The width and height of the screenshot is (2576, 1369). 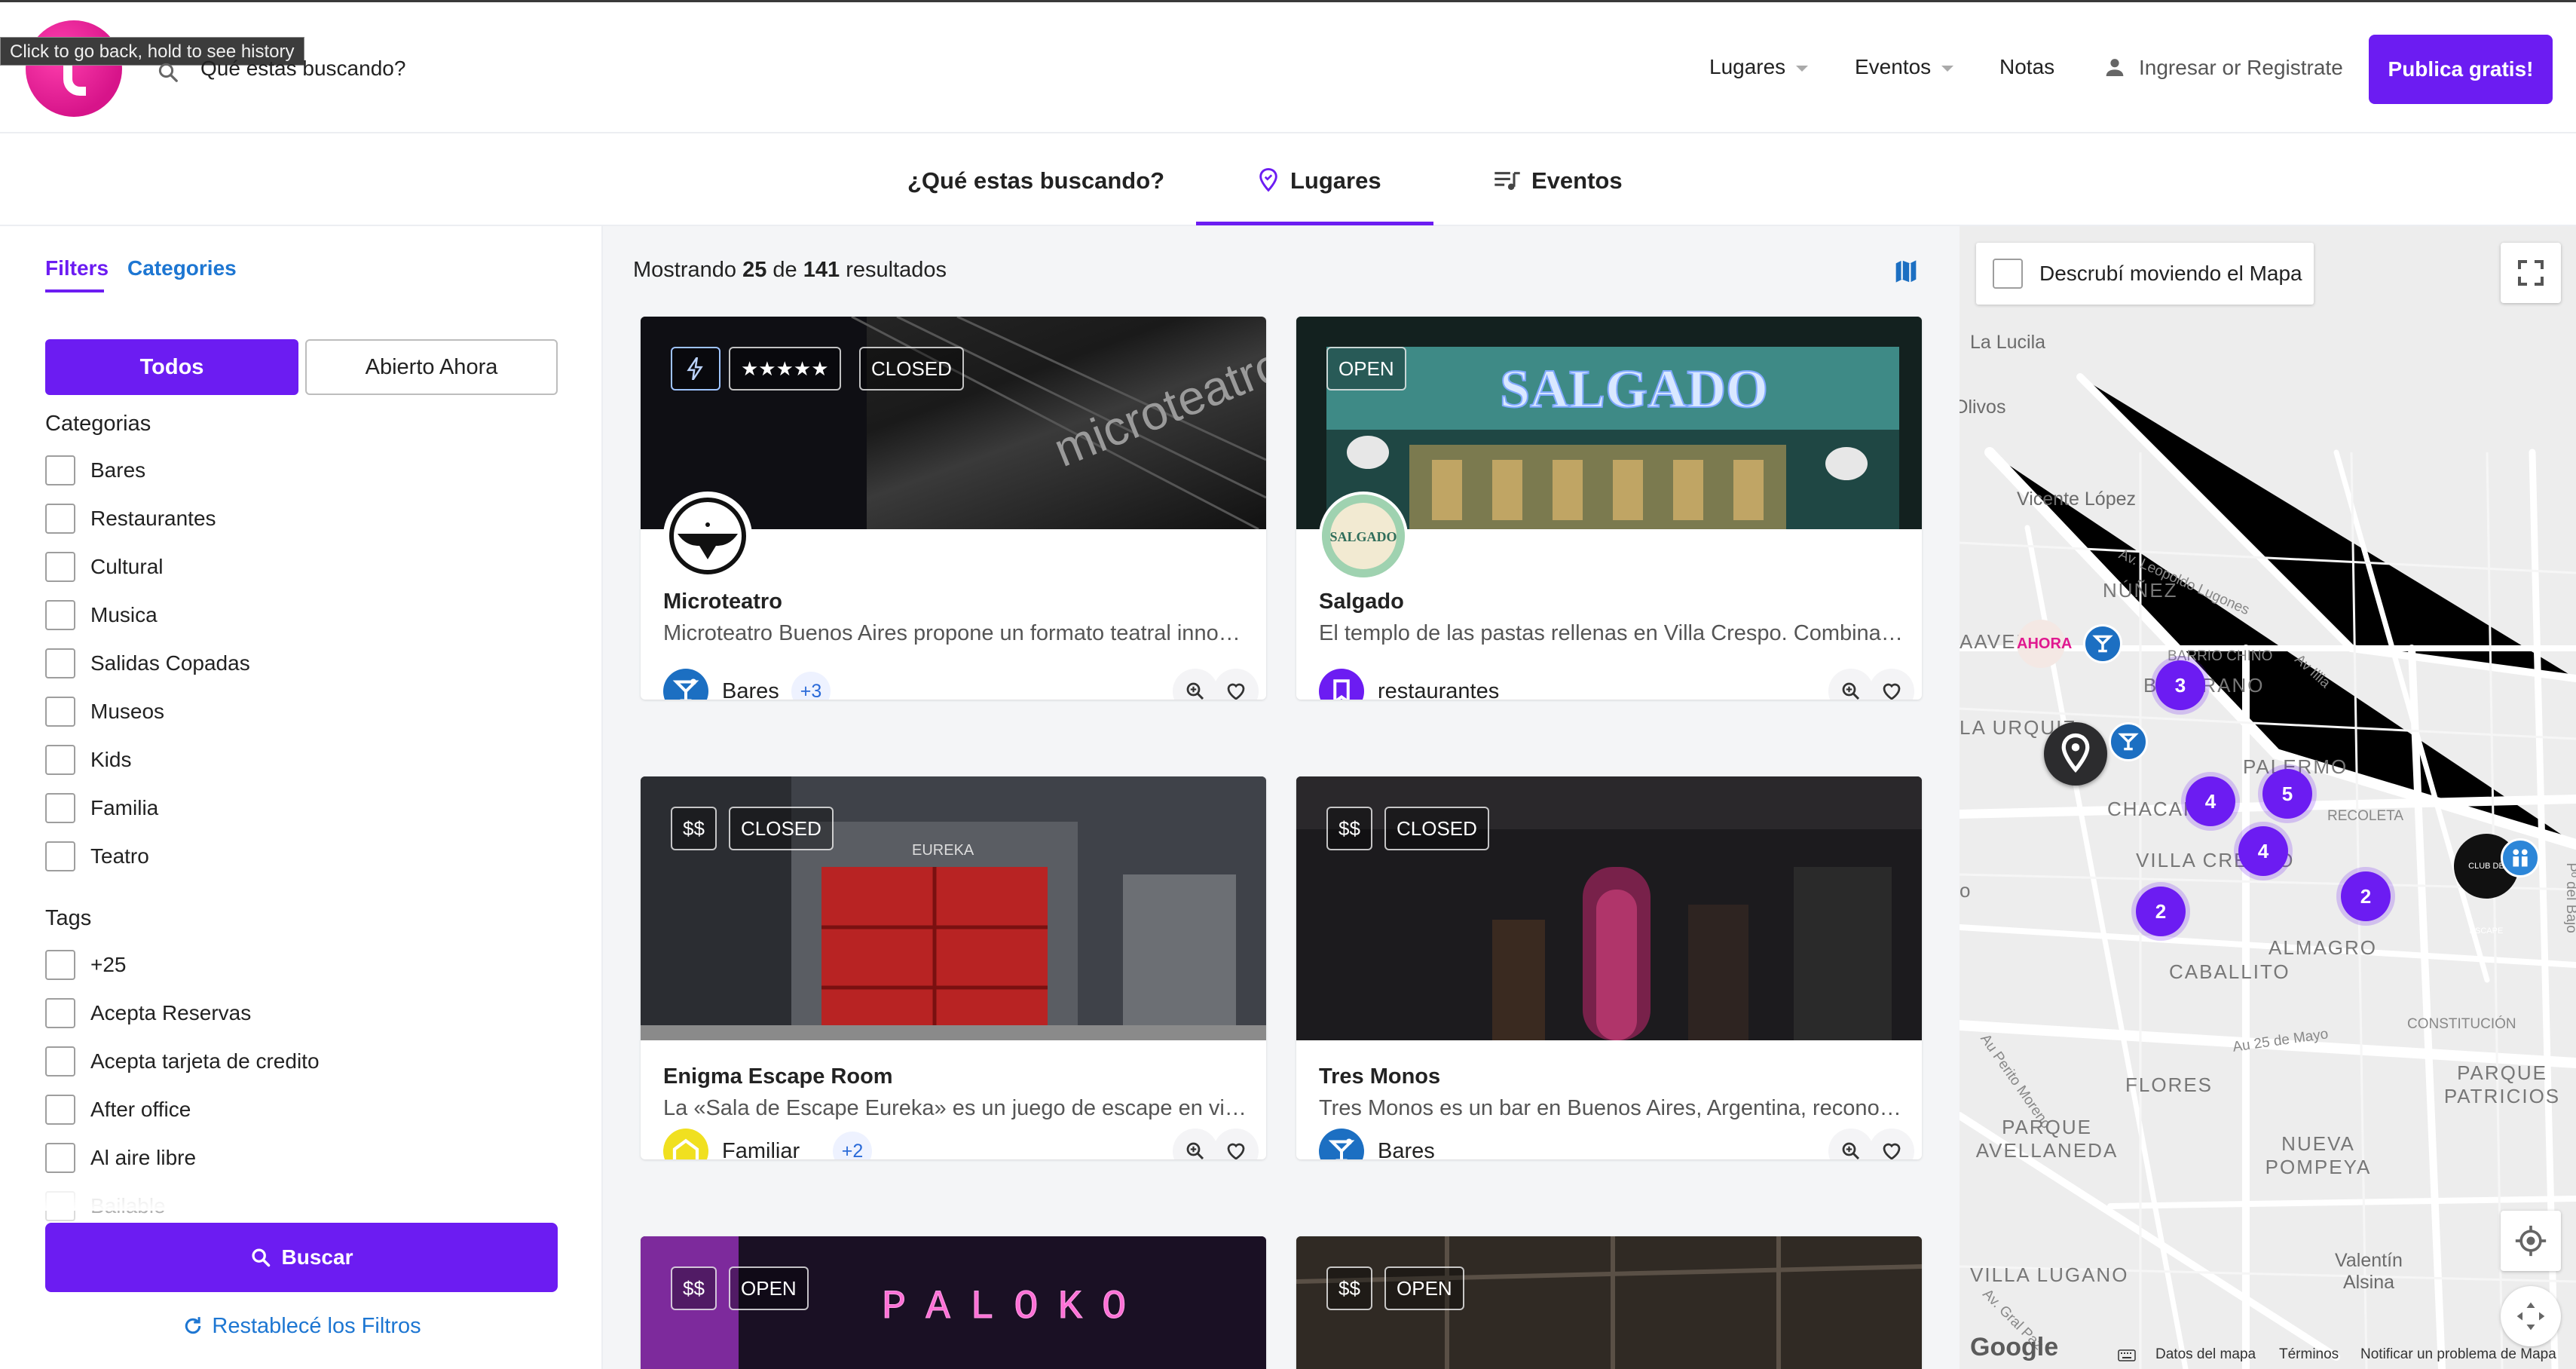 I want to click on map-label: Valentín Alsina, so click(x=2369, y=1271).